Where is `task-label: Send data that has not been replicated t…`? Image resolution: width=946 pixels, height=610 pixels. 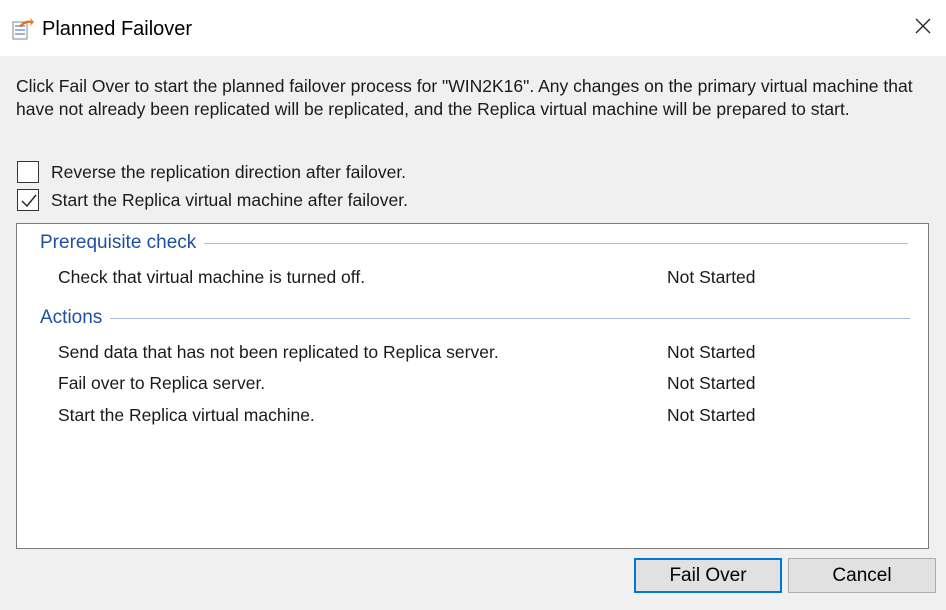 task-label: Send data that has not been replicated t… is located at coordinates (278, 352).